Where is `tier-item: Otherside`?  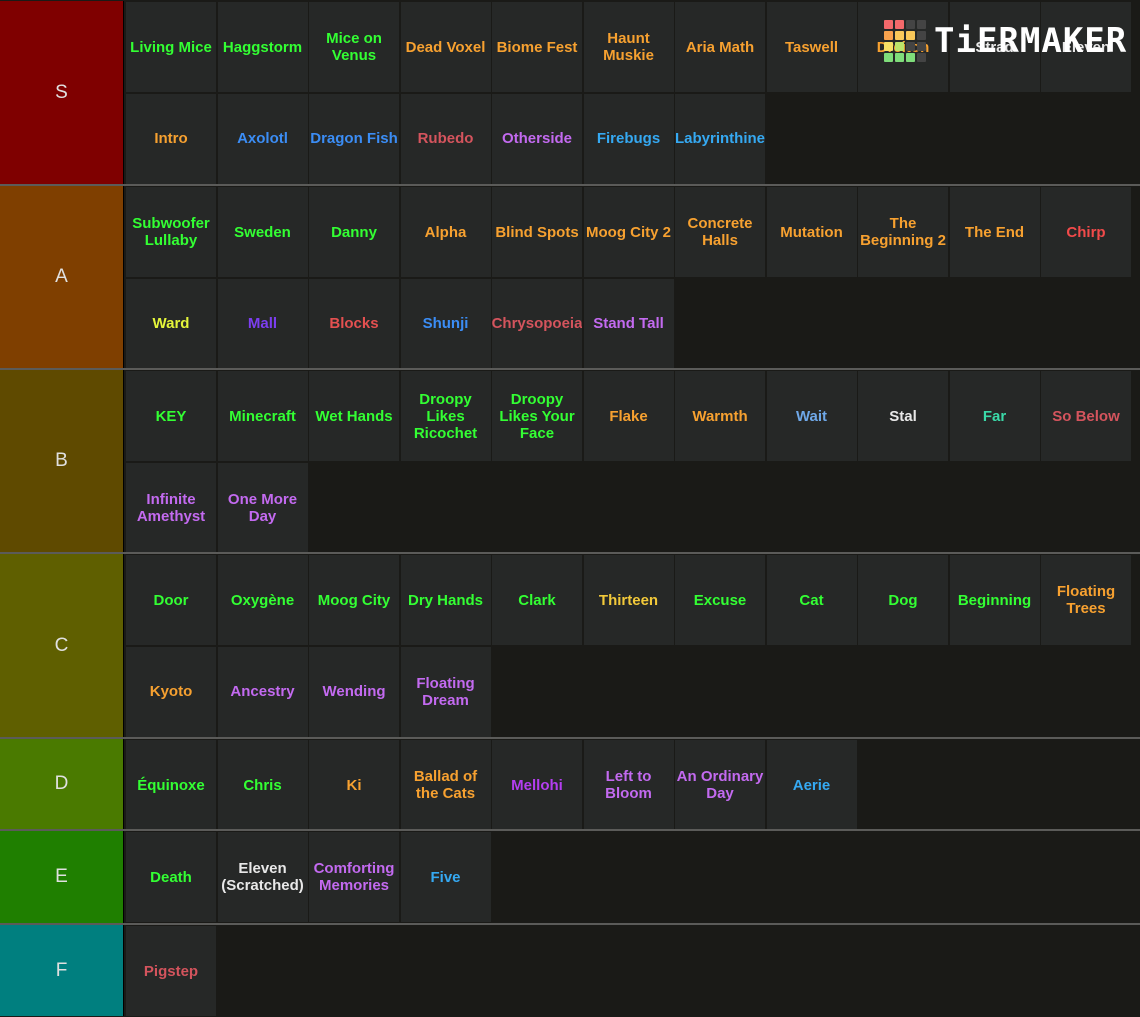 tier-item: Otherside is located at coordinates (537, 138).